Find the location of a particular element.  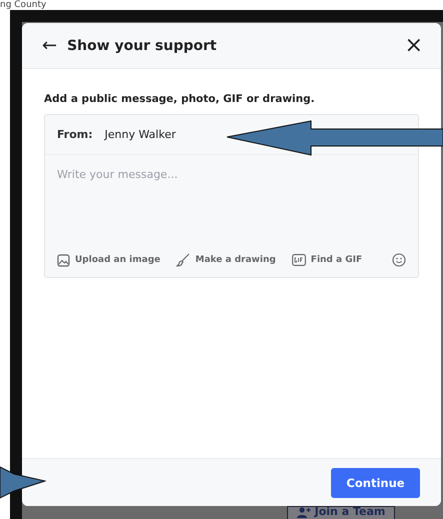

instruction-text: Add a public message, photo, GIF or drawing. is located at coordinates (180, 99).